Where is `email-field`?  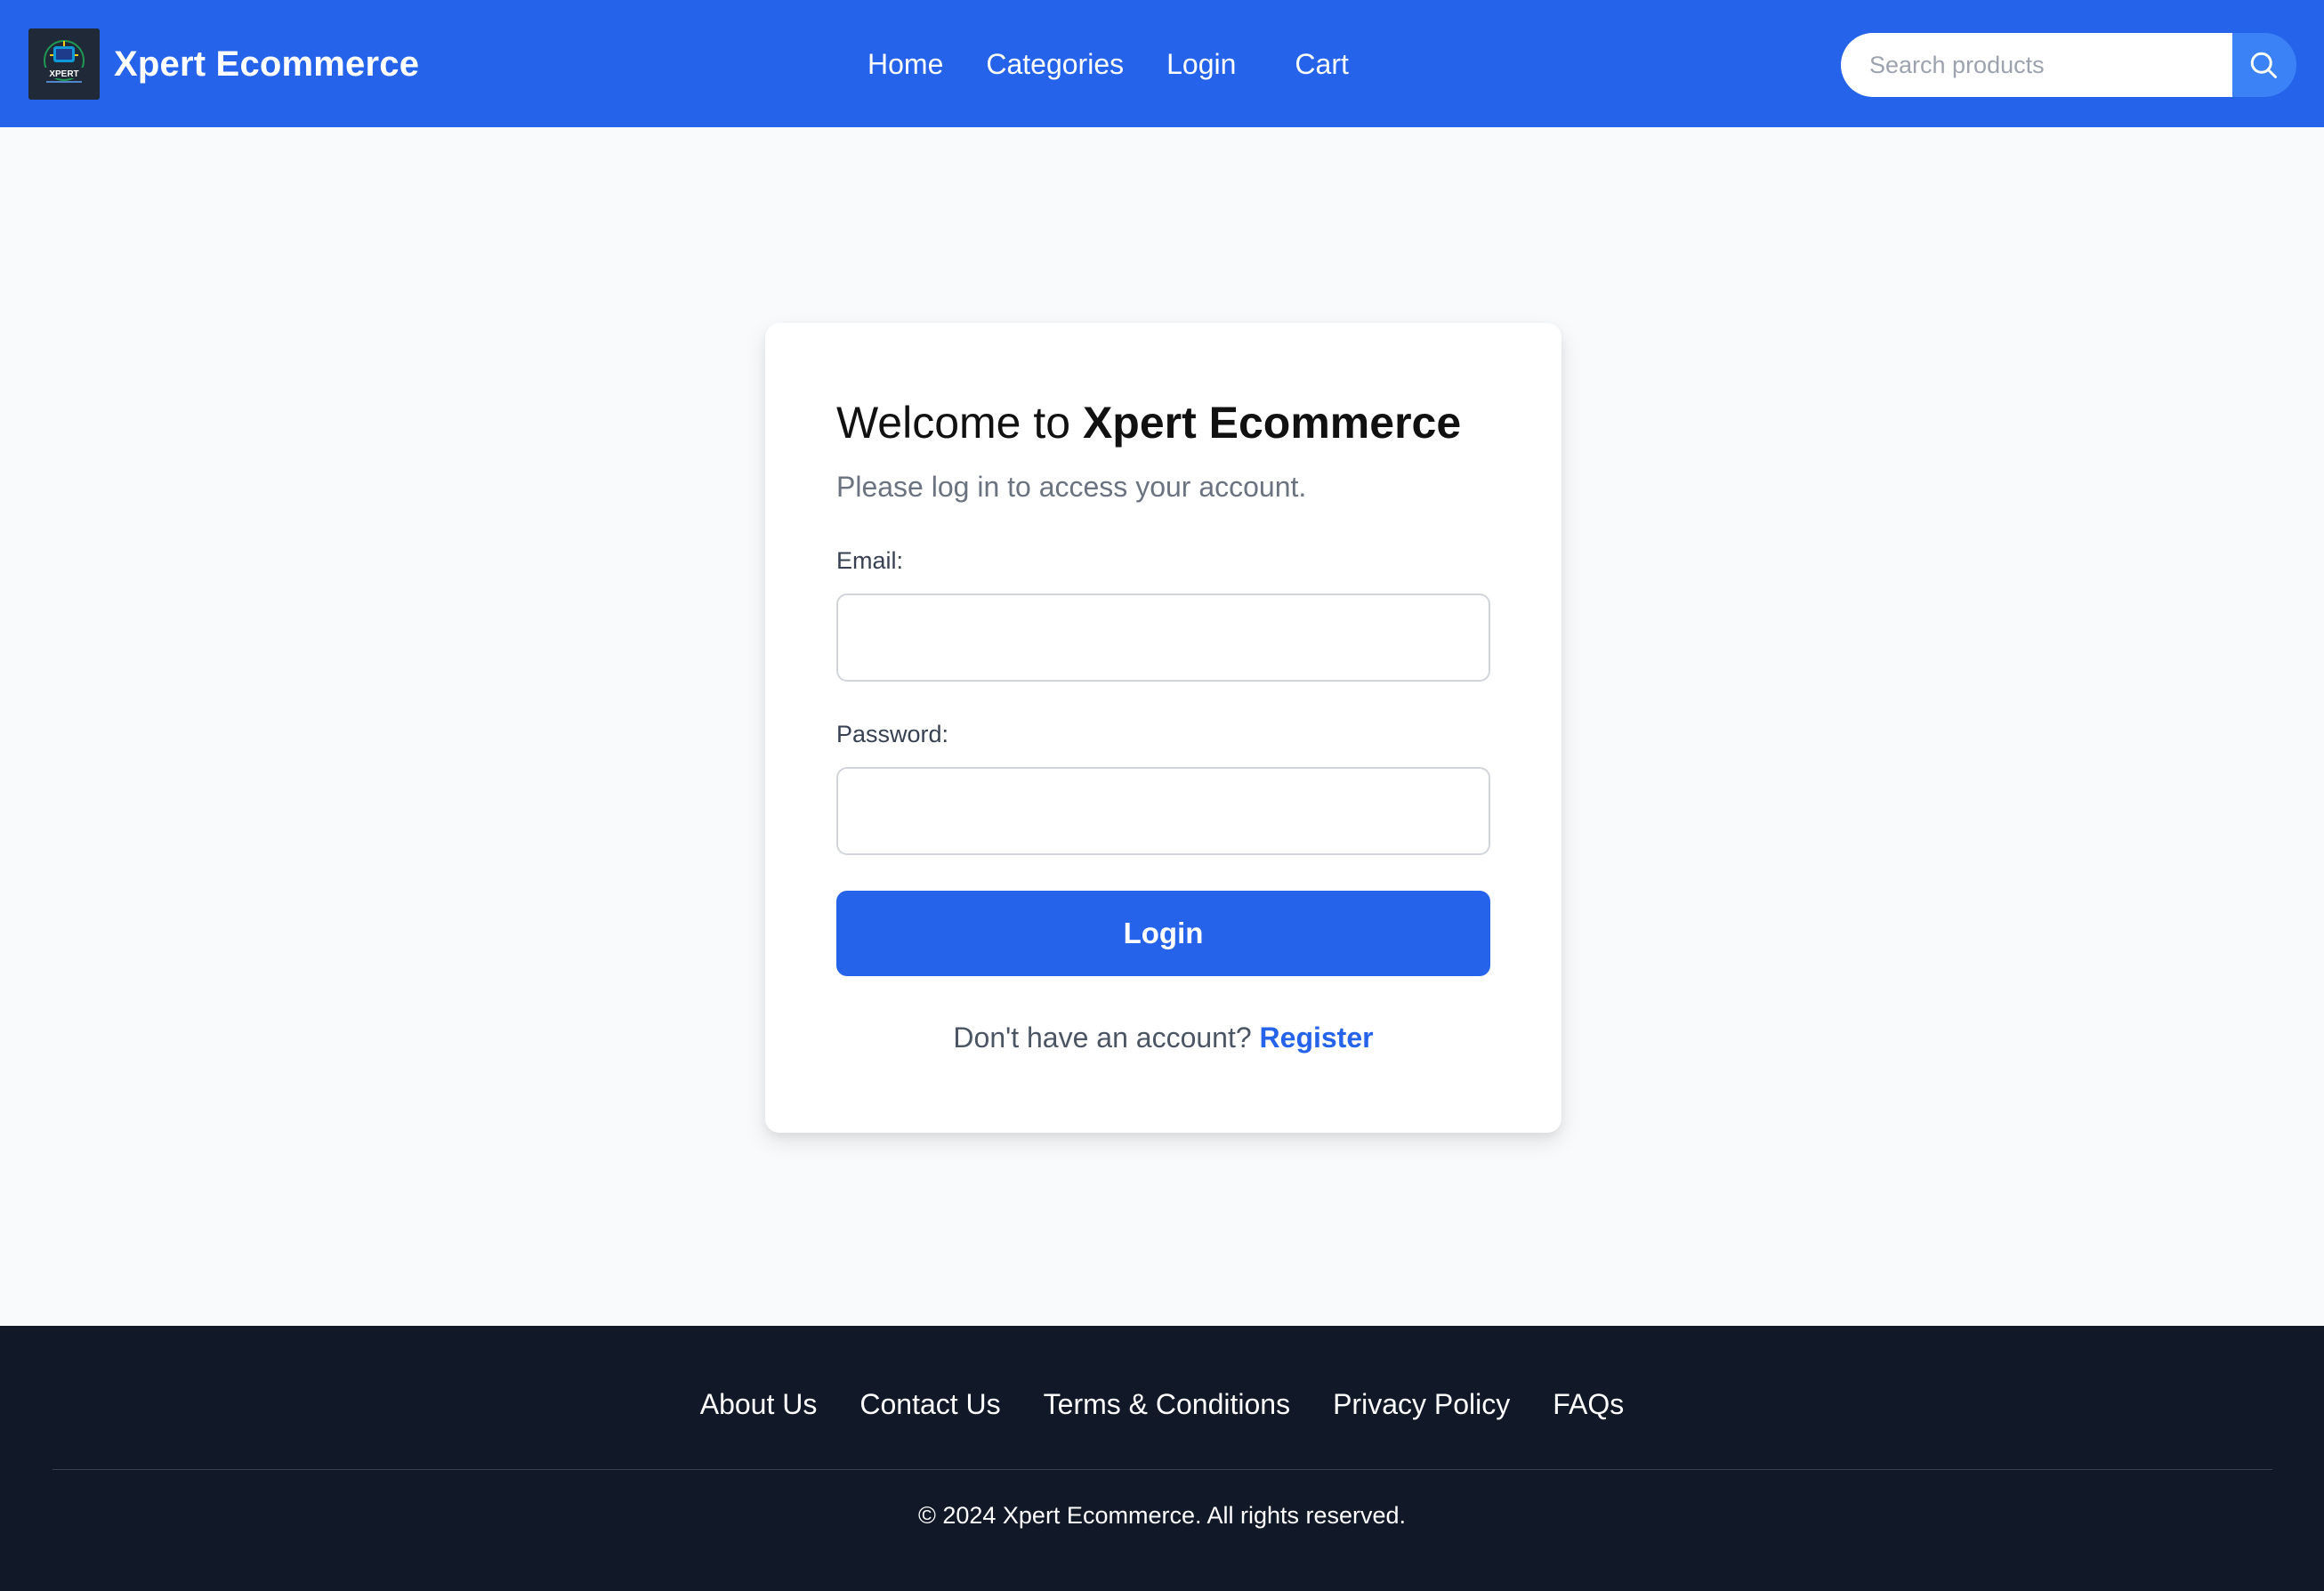 email-field is located at coordinates (1163, 638).